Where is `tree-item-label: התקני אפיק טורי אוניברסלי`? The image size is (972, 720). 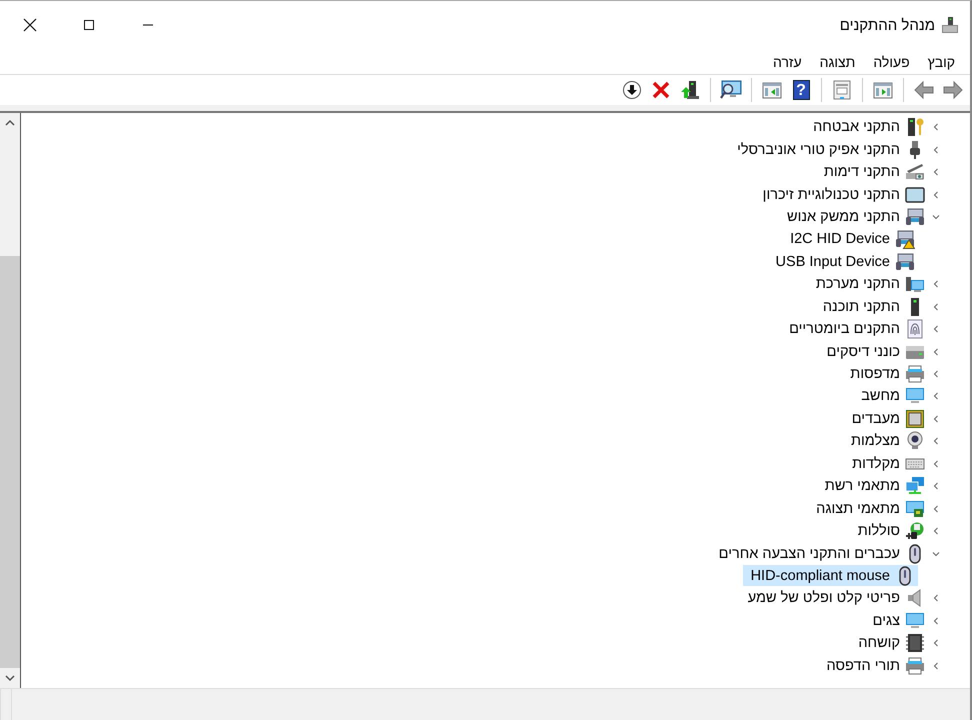 tree-item-label: התקני אפיק טורי אוניברסלי is located at coordinates (818, 150).